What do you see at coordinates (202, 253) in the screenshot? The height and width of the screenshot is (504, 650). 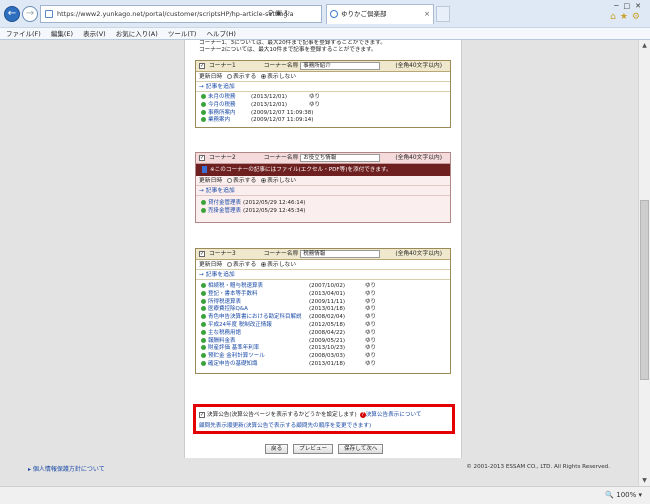 I see `corner-3-checkbox: ✓` at bounding box center [202, 253].